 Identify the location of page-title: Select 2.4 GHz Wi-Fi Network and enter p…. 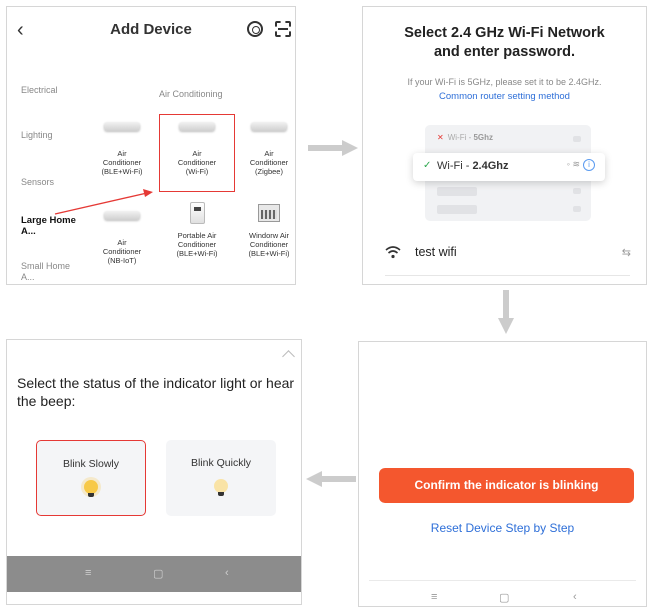
(504, 42).